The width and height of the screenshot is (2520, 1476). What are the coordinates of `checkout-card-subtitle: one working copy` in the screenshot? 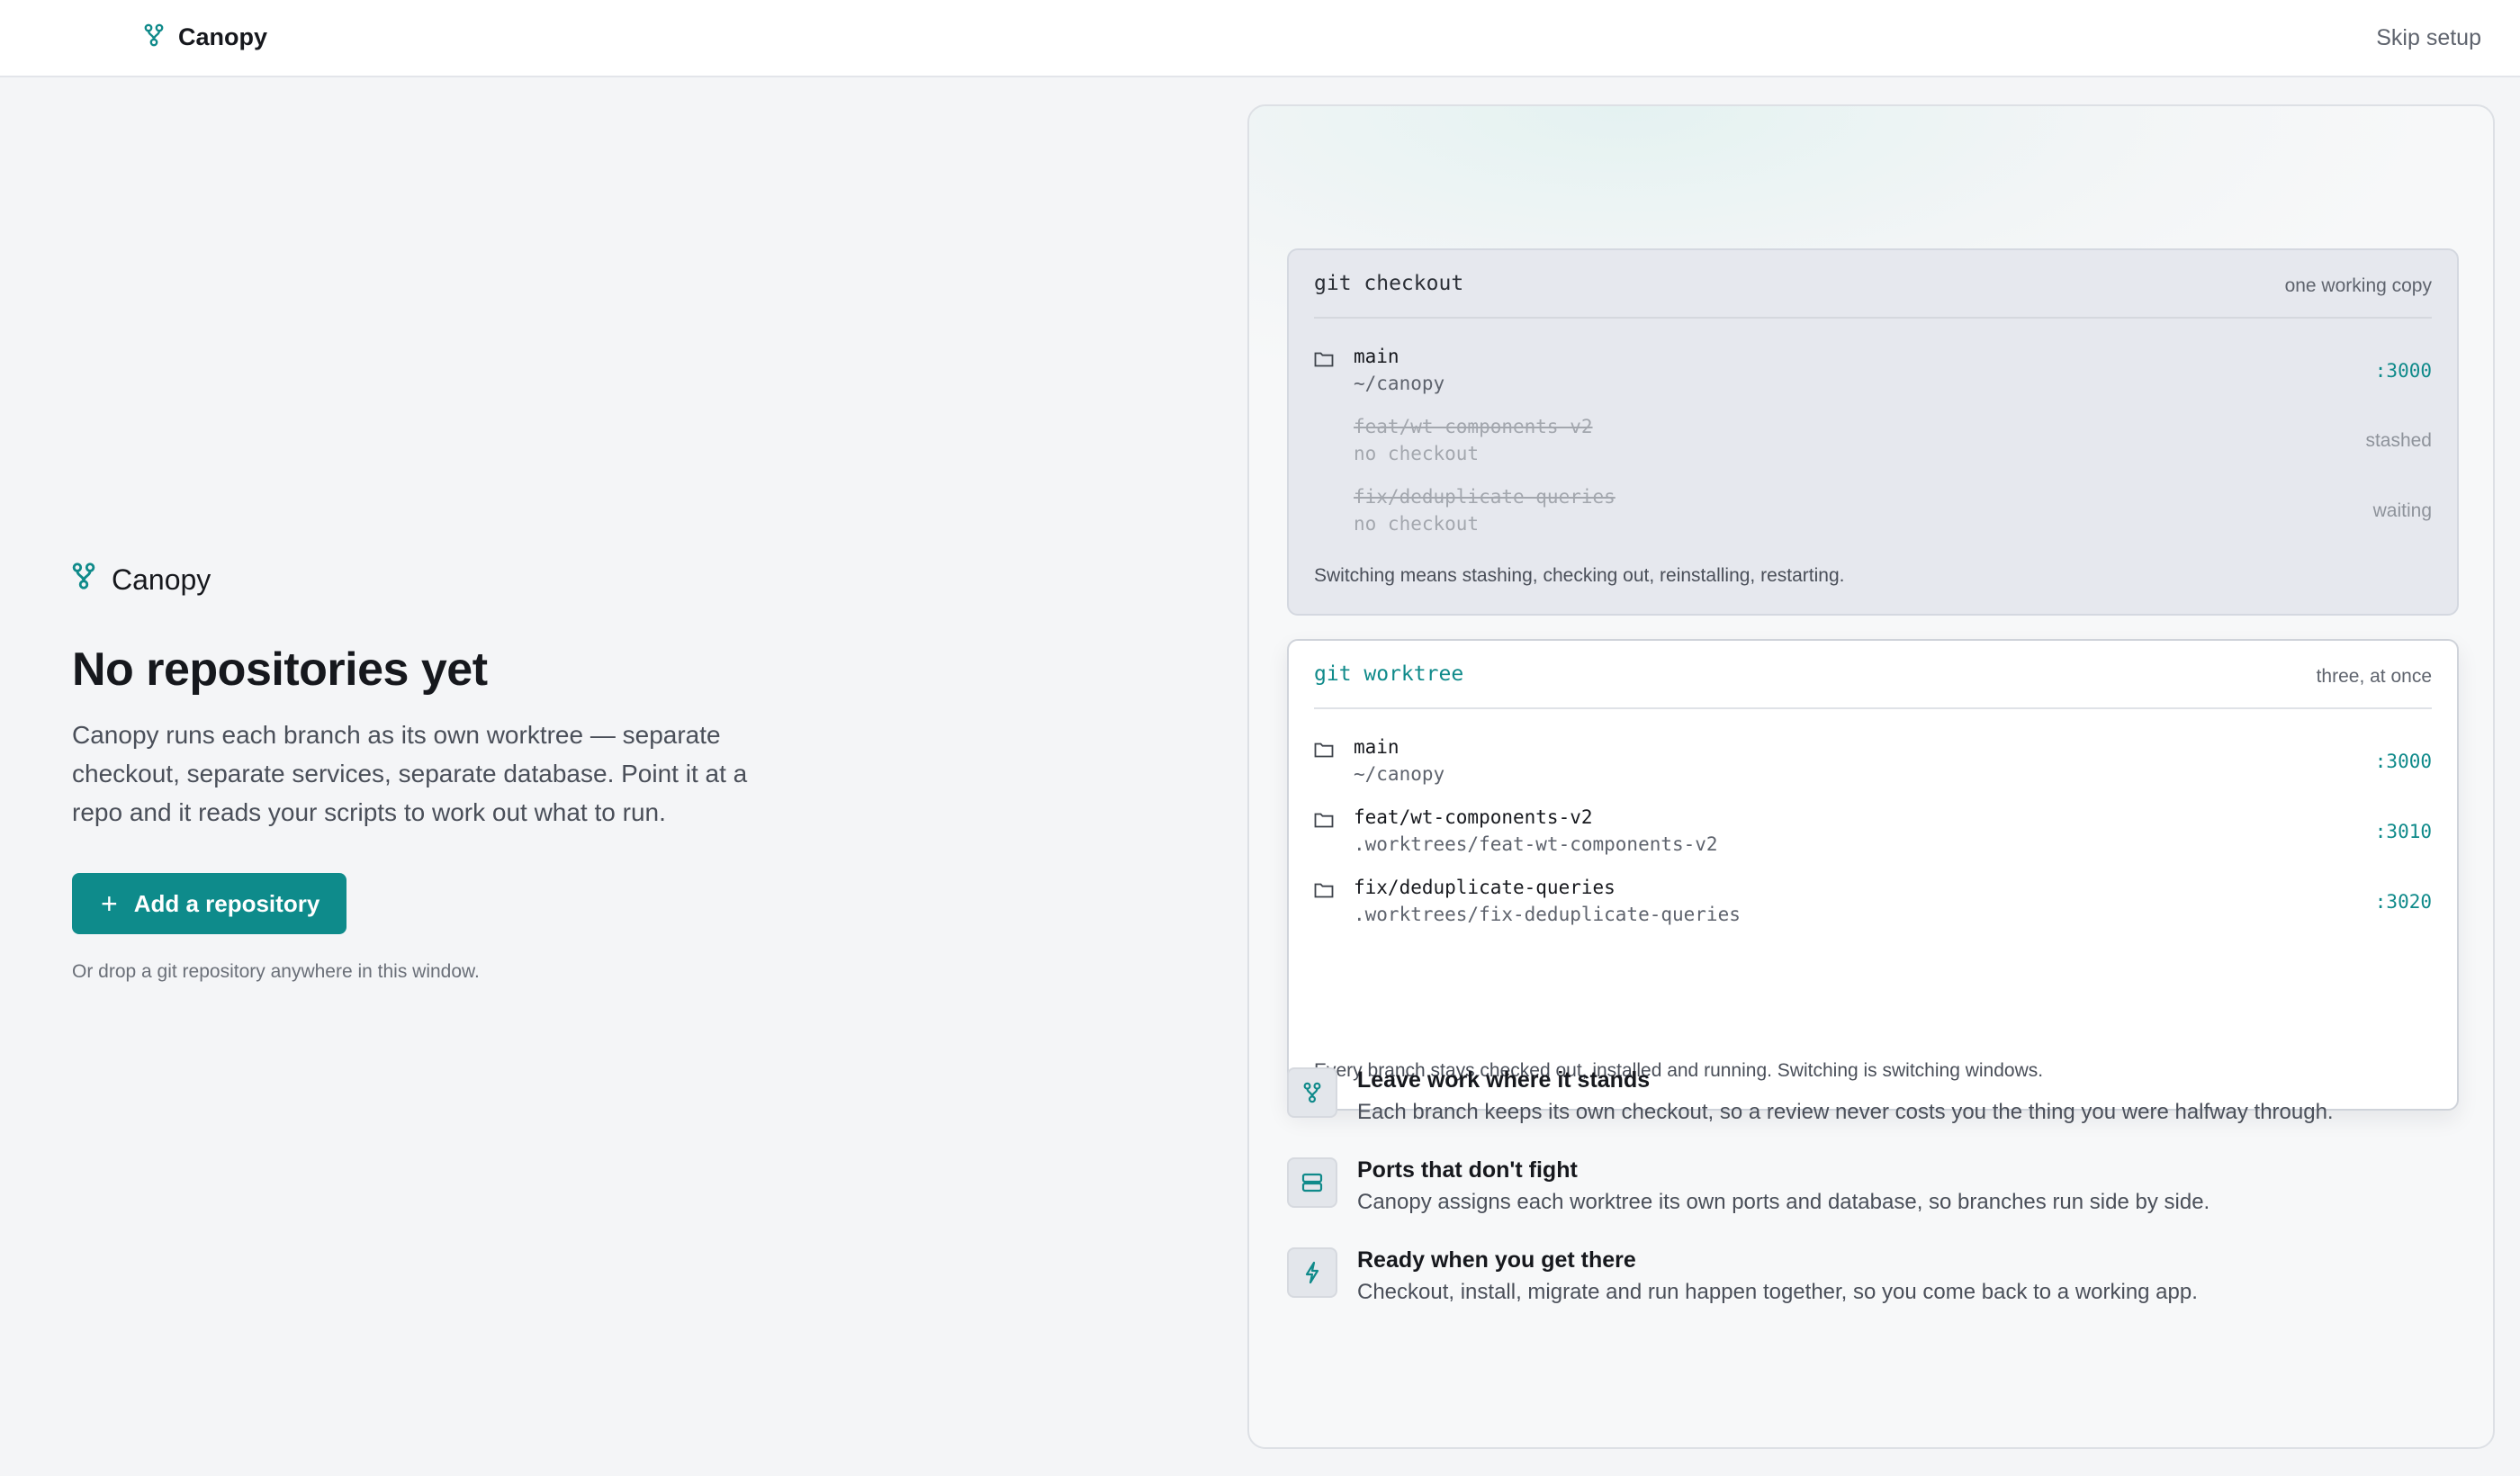 It's located at (2358, 285).